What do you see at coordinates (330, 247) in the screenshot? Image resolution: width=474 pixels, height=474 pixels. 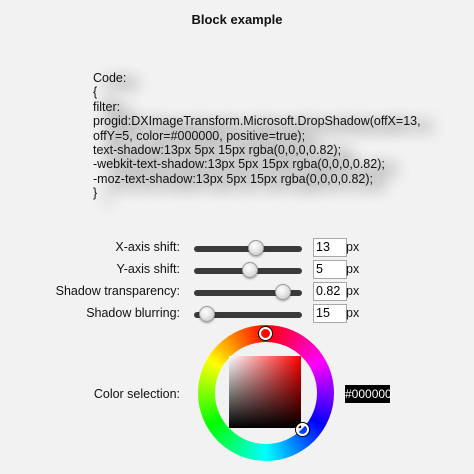 I see `x-shift-input` at bounding box center [330, 247].